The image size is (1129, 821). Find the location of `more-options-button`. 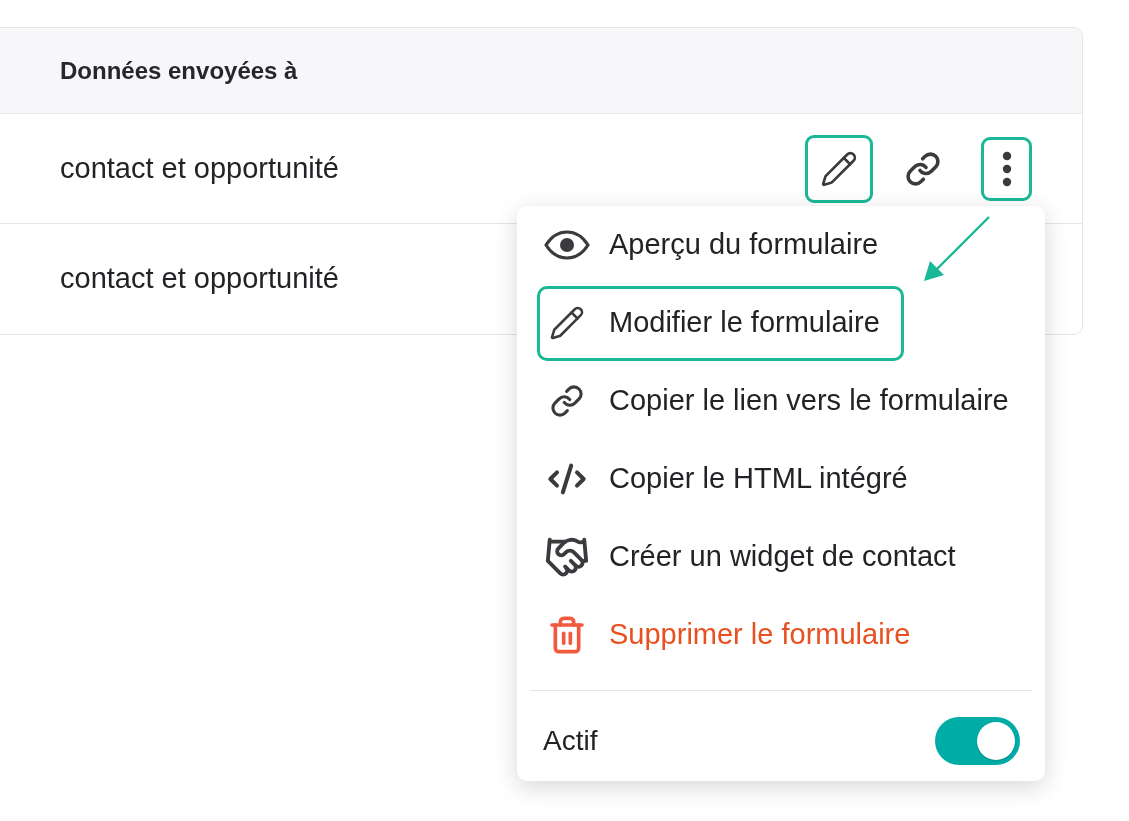

more-options-button is located at coordinates (1006, 168).